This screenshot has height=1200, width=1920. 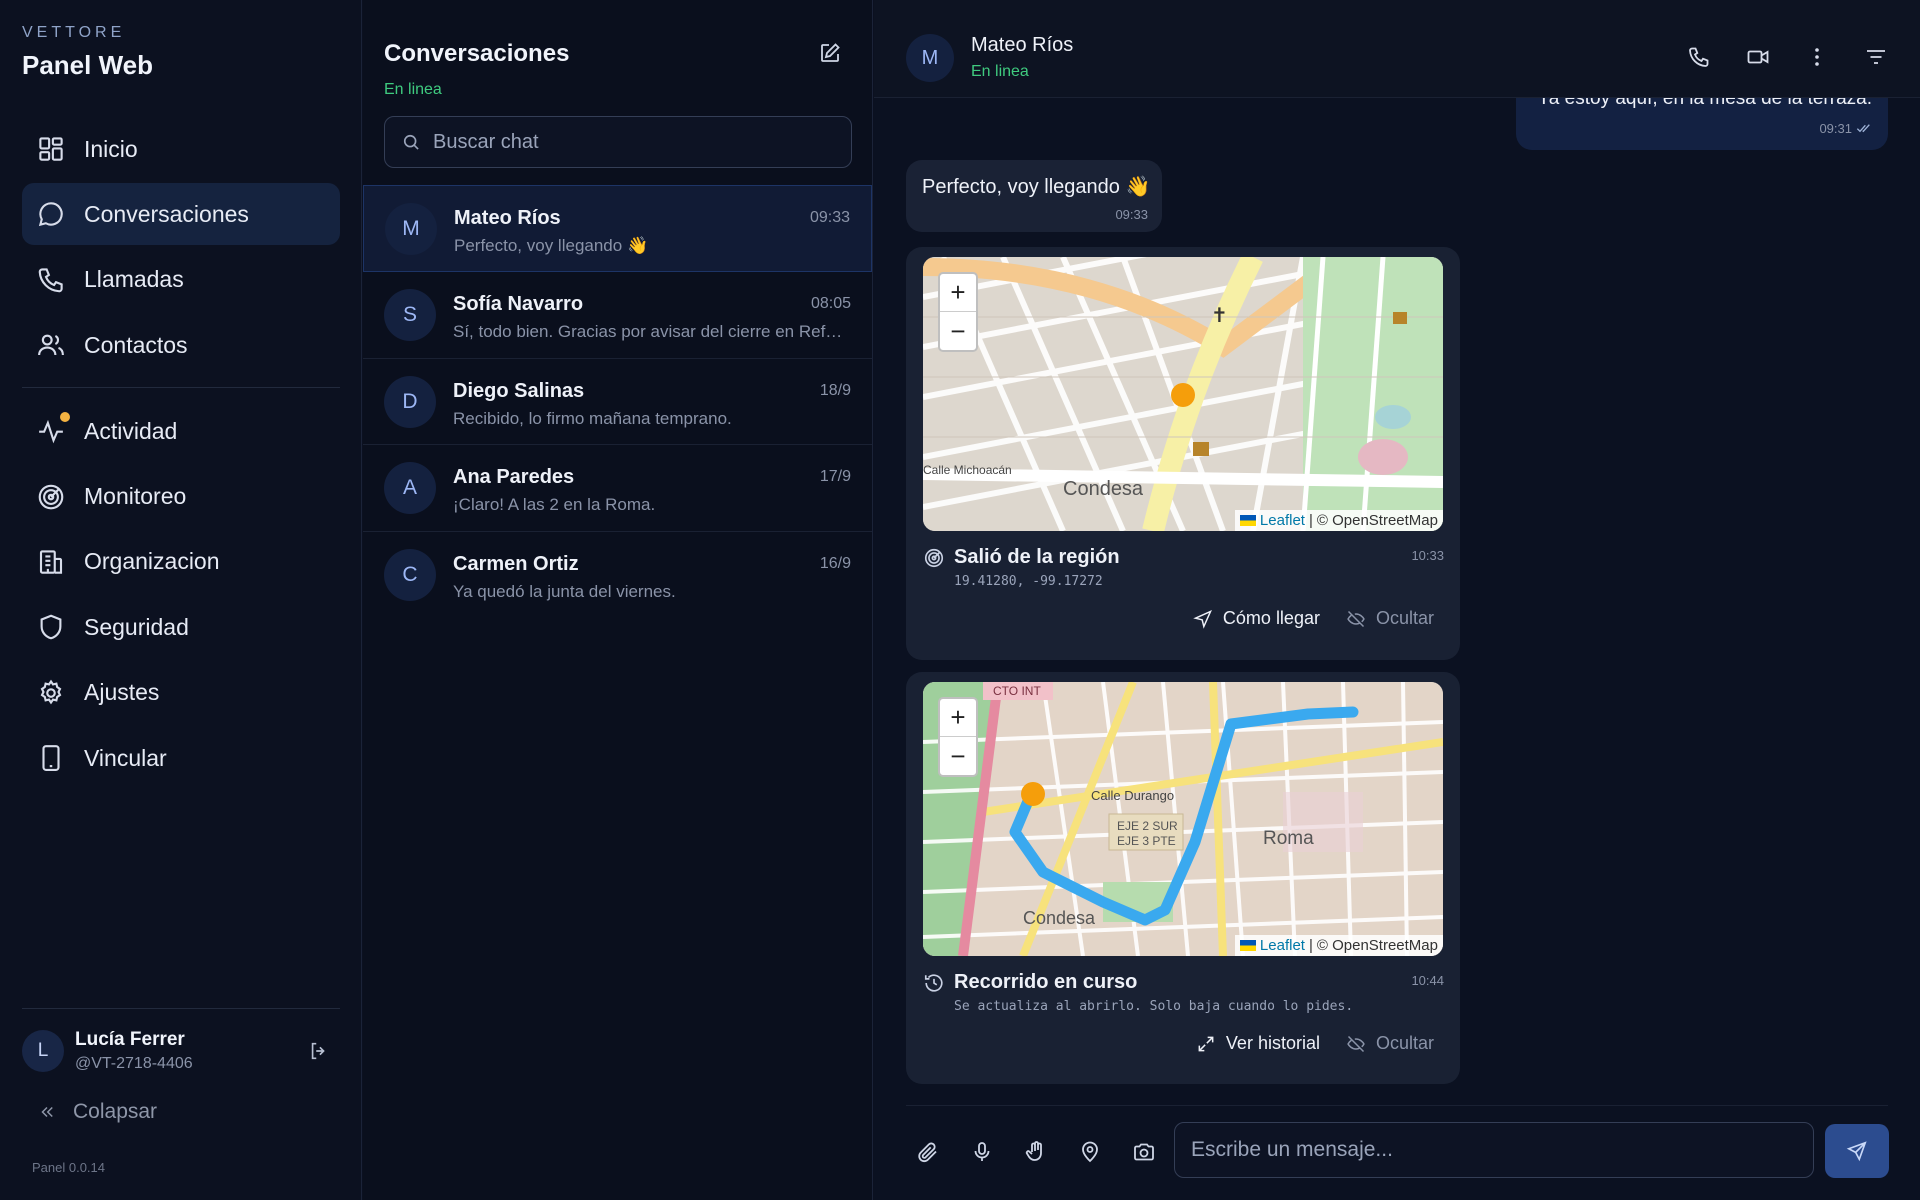 I want to click on phone-icon, so click(x=1699, y=57).